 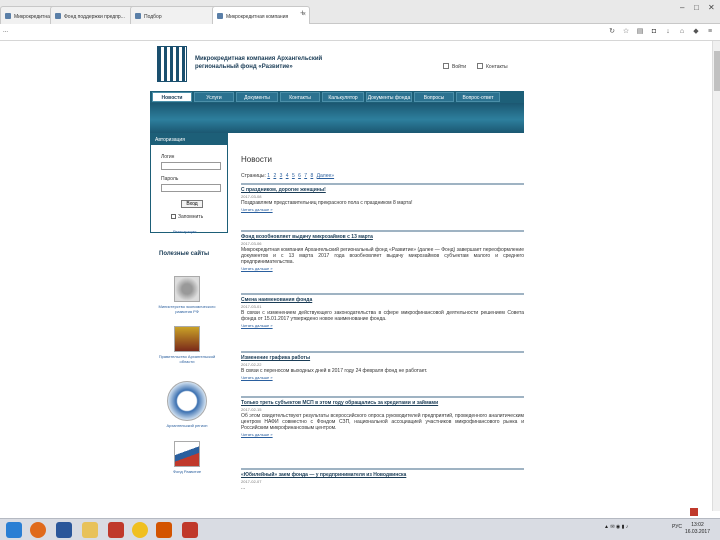 I want to click on menu-icon: ≡, so click(x=710, y=32).